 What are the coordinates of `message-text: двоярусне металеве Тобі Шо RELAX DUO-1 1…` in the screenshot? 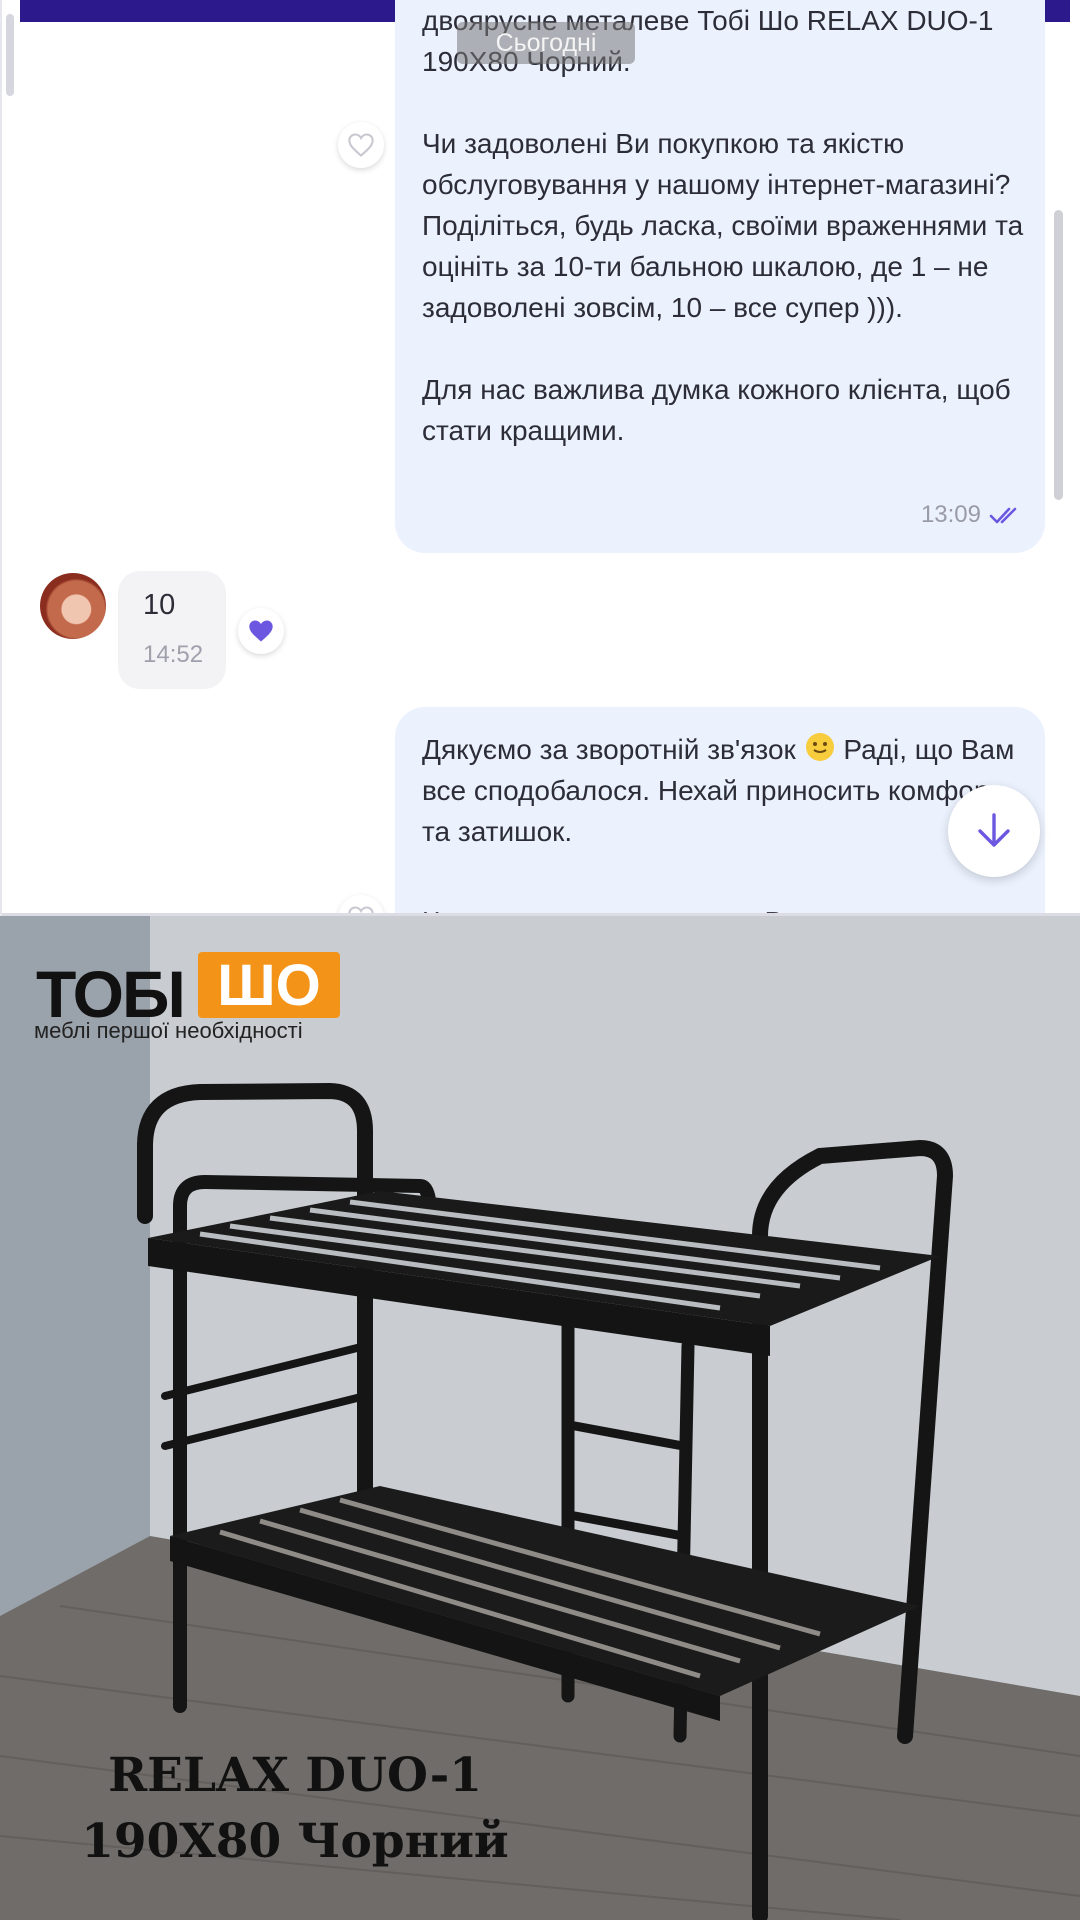 It's located at (723, 225).